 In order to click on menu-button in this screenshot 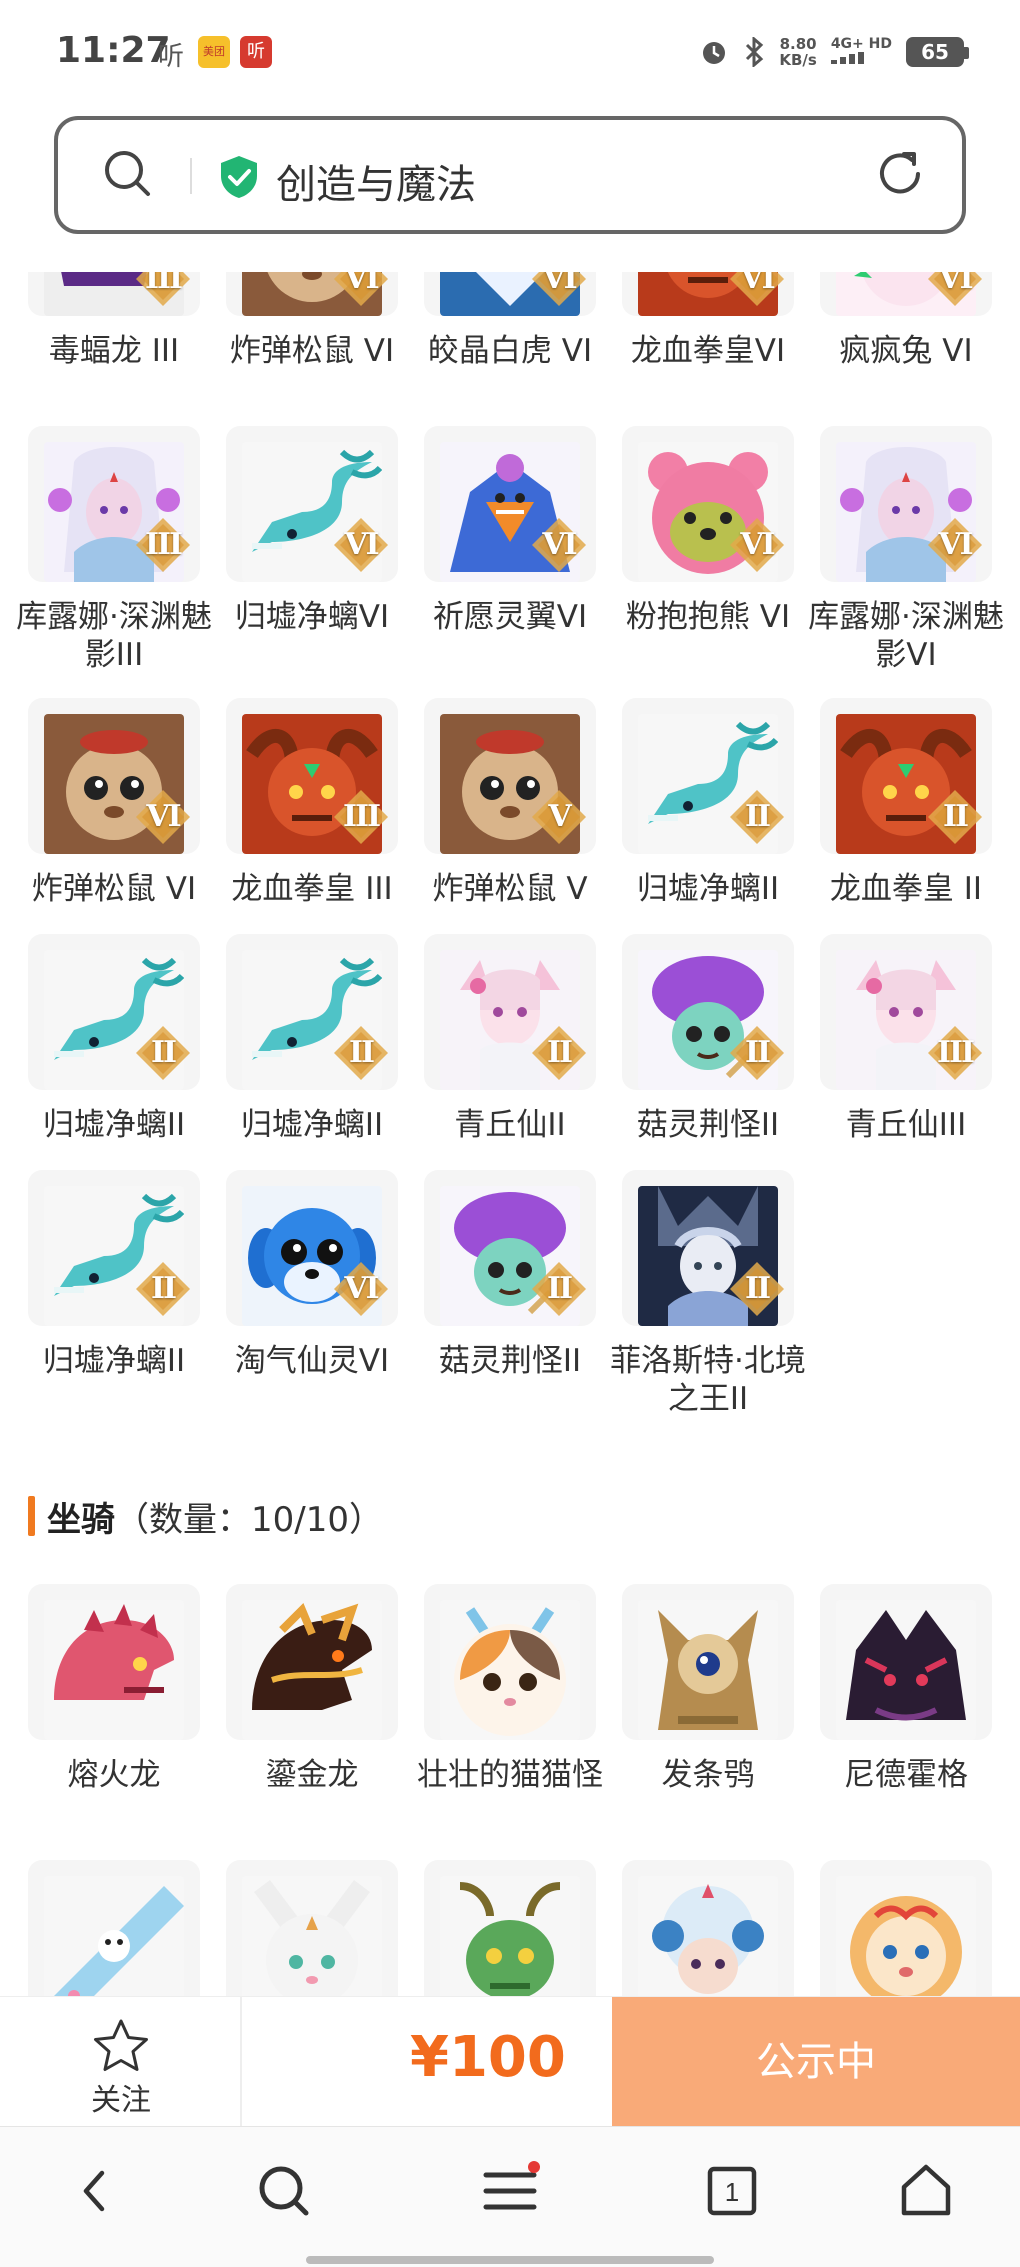, I will do `click(510, 2191)`.